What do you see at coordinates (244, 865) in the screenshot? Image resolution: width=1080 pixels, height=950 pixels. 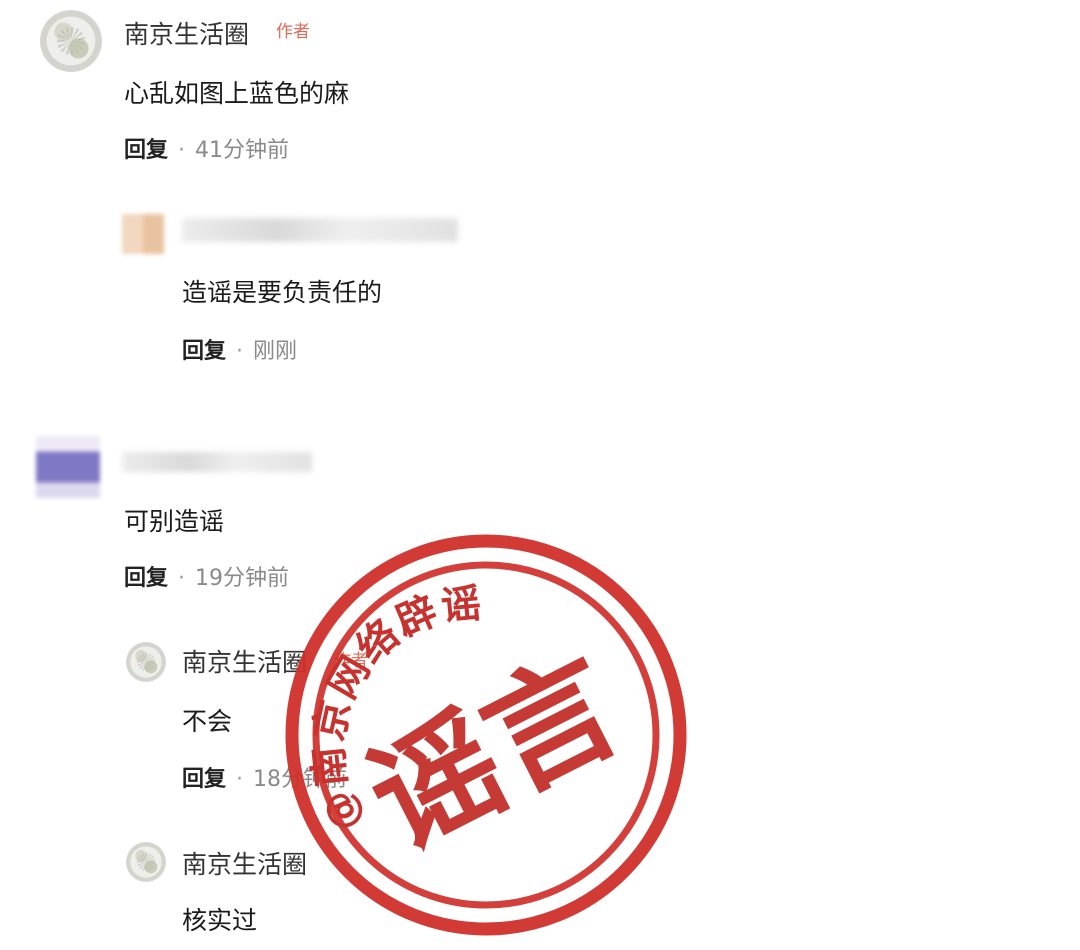 I see `comment-5-author: 南京生活圈` at bounding box center [244, 865].